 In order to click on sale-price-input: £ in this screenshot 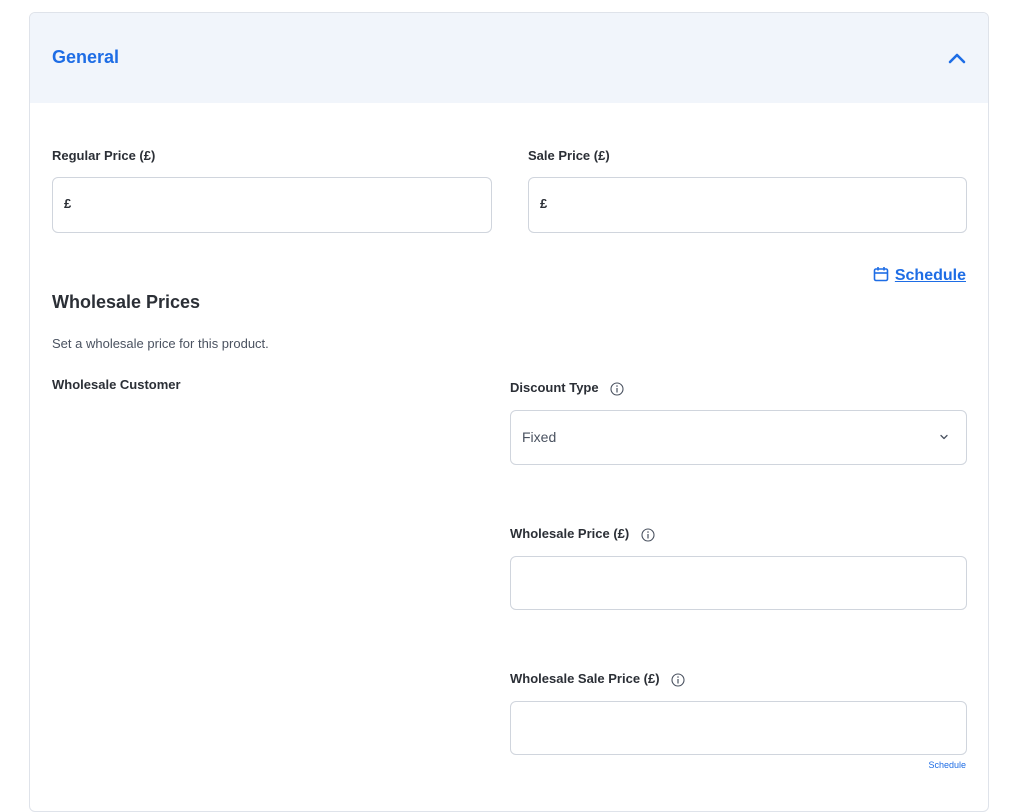, I will do `click(747, 205)`.